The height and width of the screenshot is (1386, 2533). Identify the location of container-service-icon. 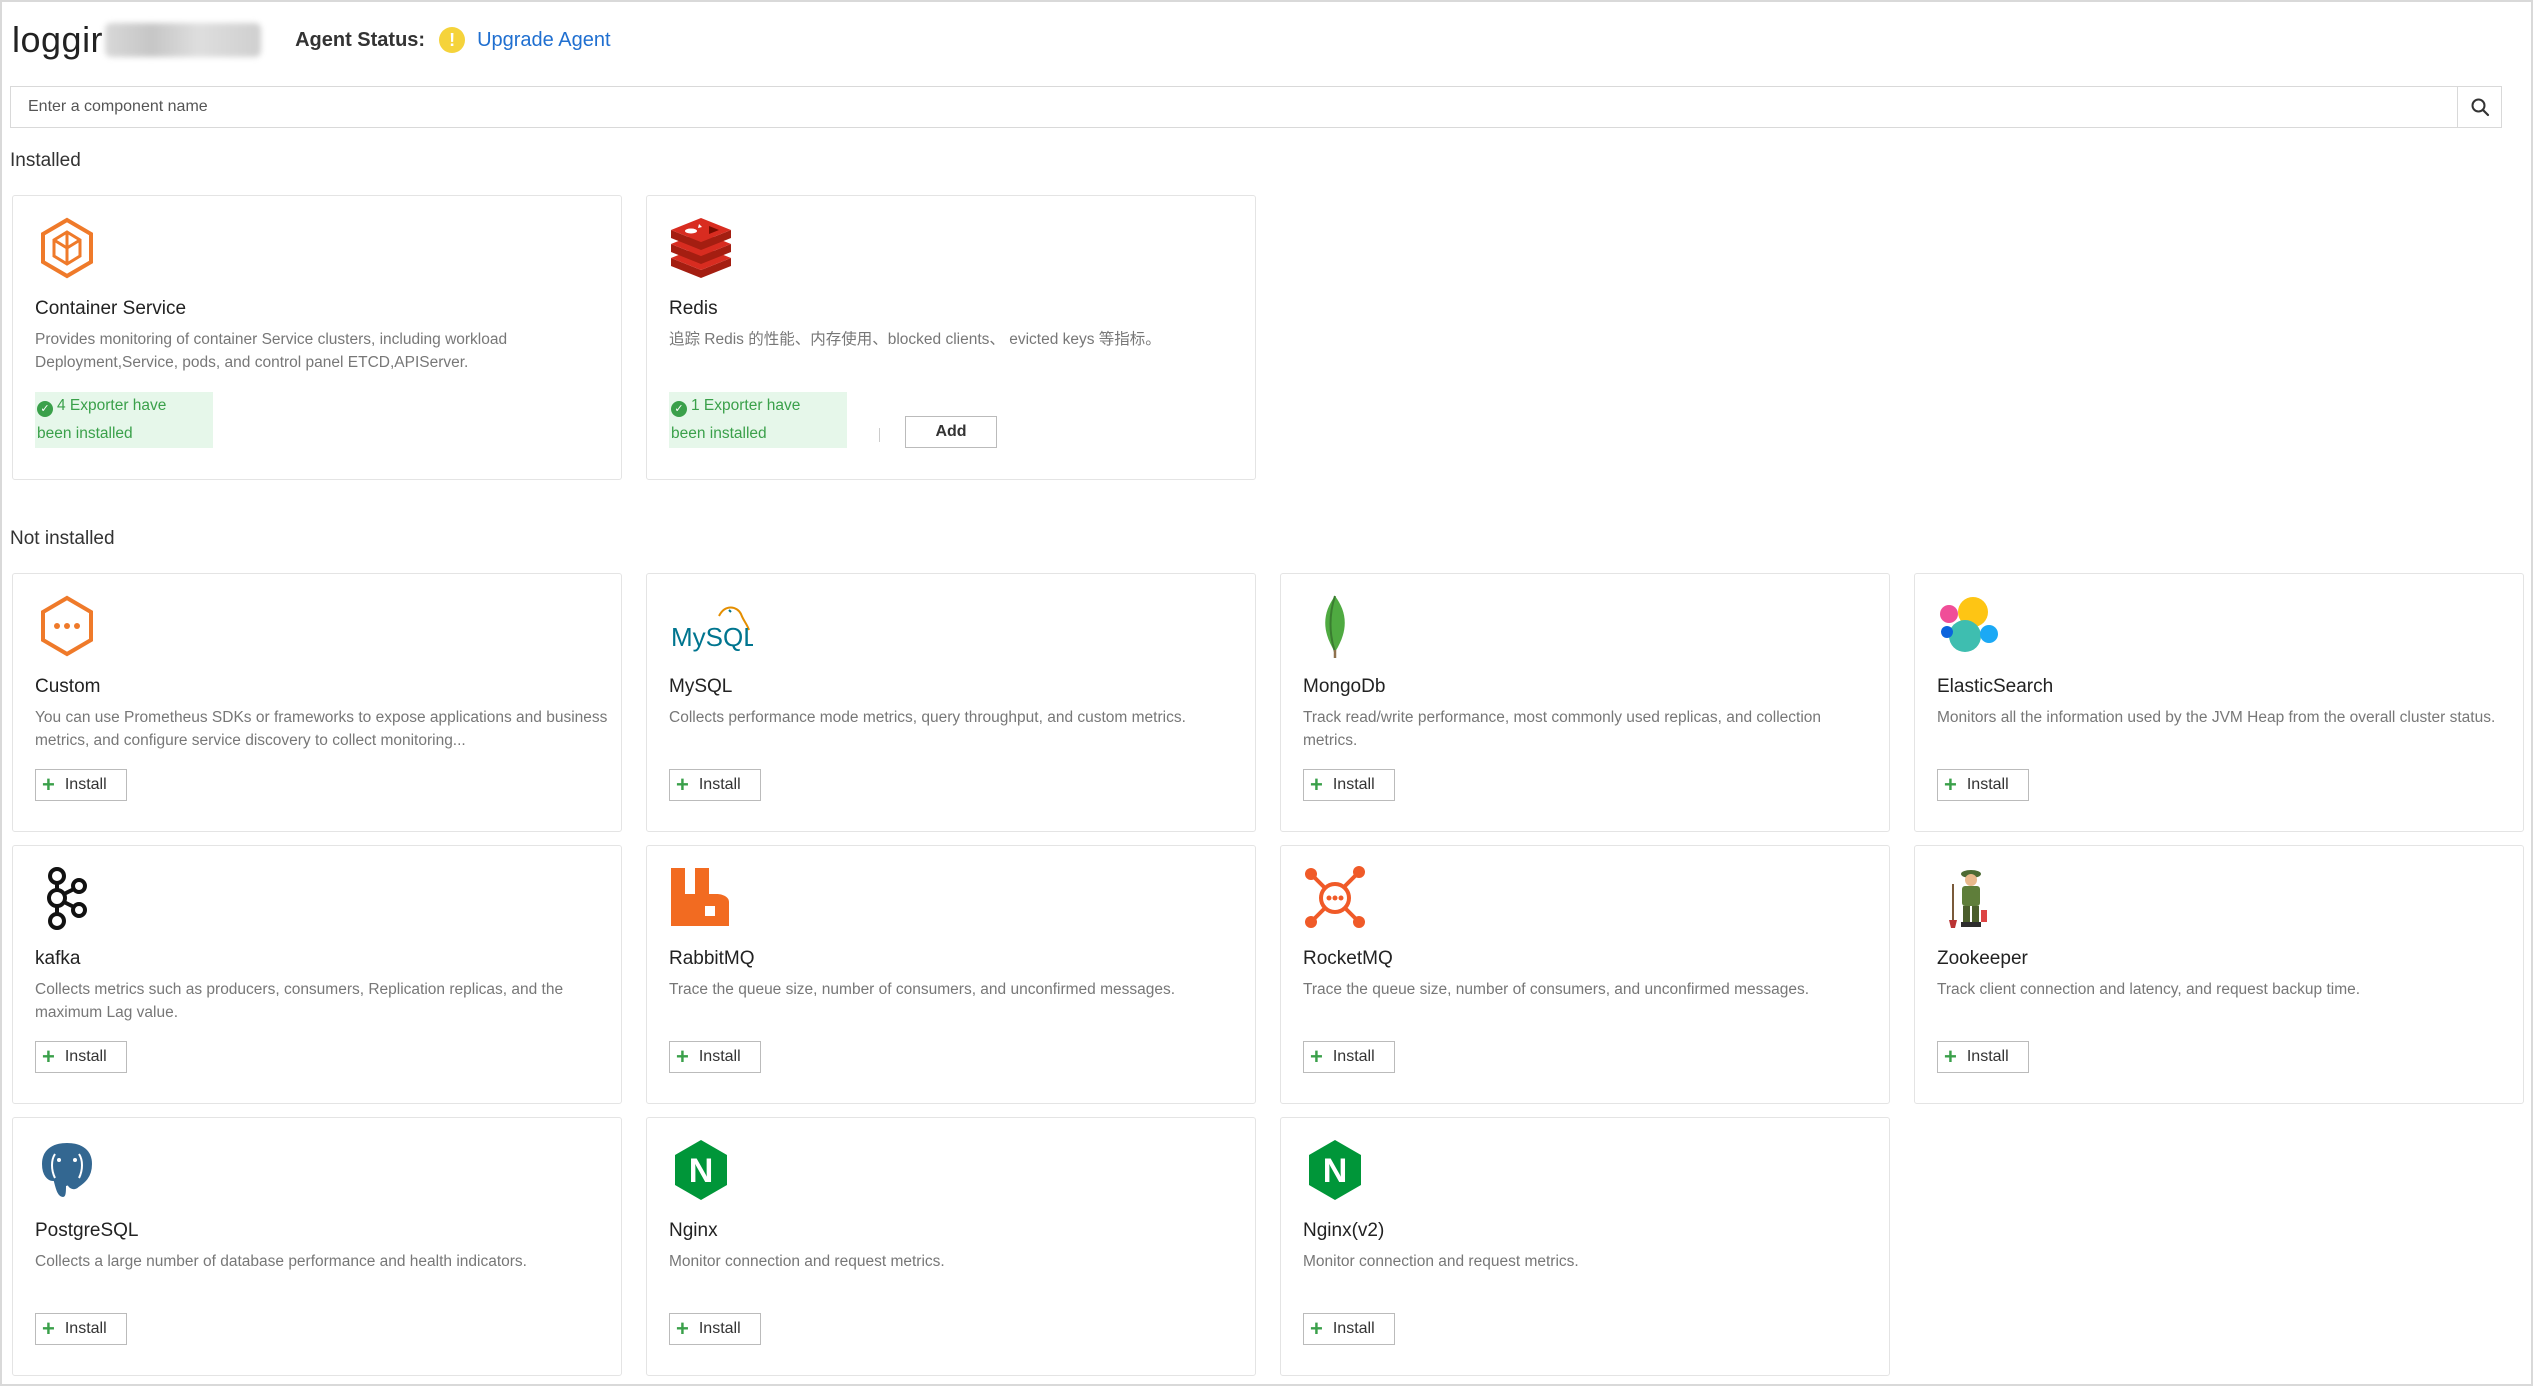
(67, 248).